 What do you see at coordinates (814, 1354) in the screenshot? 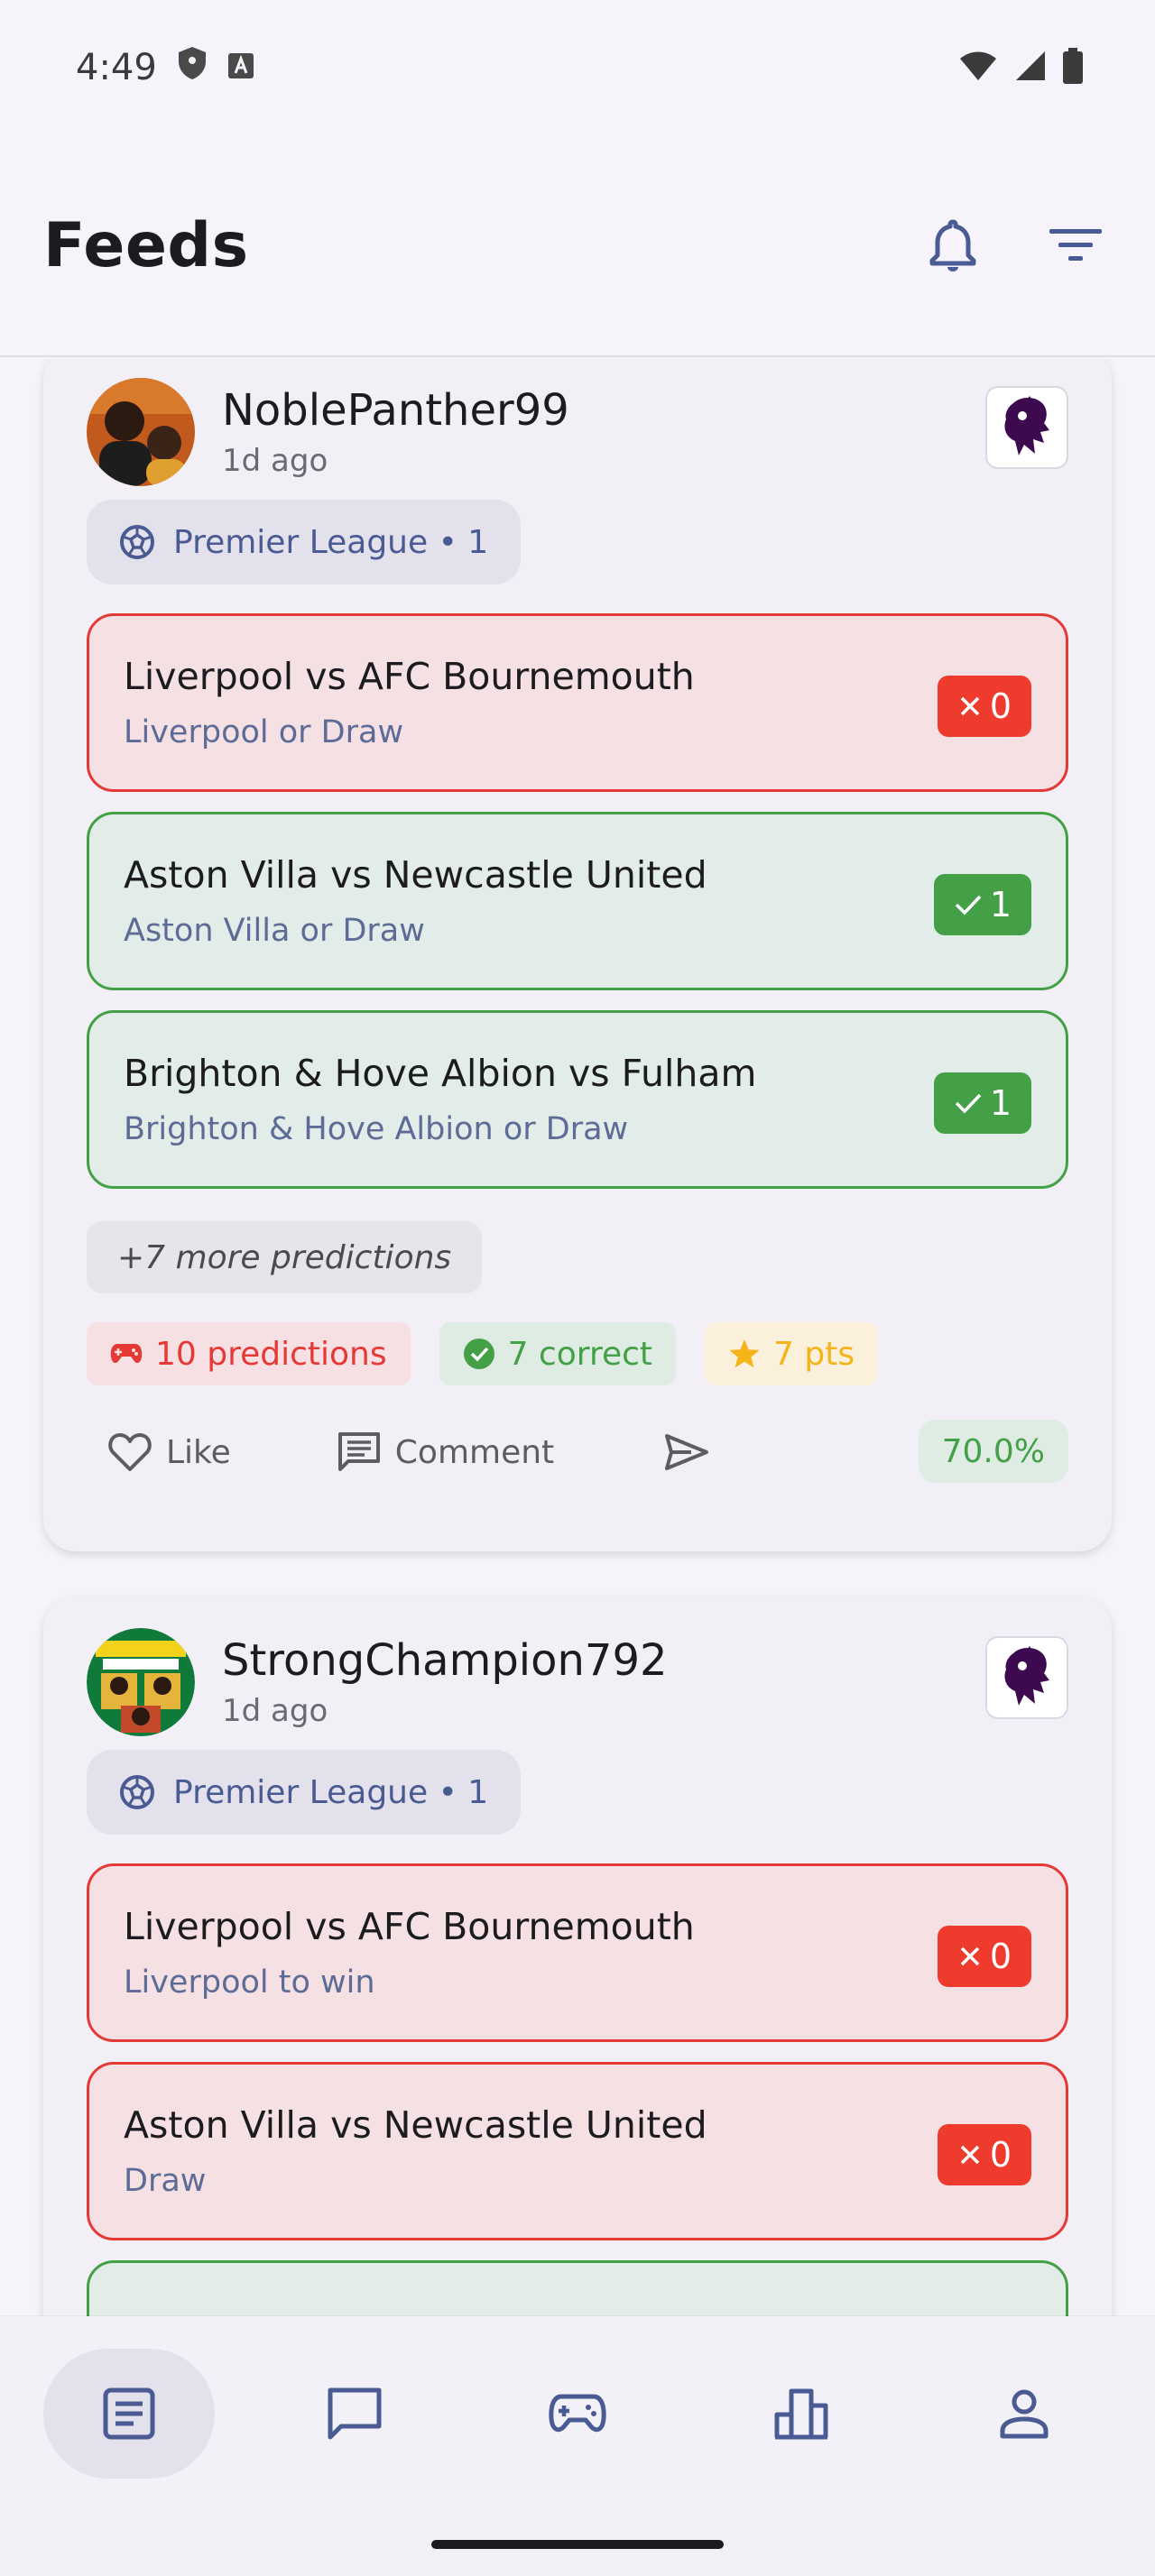
I see `points-value: 7 pts` at bounding box center [814, 1354].